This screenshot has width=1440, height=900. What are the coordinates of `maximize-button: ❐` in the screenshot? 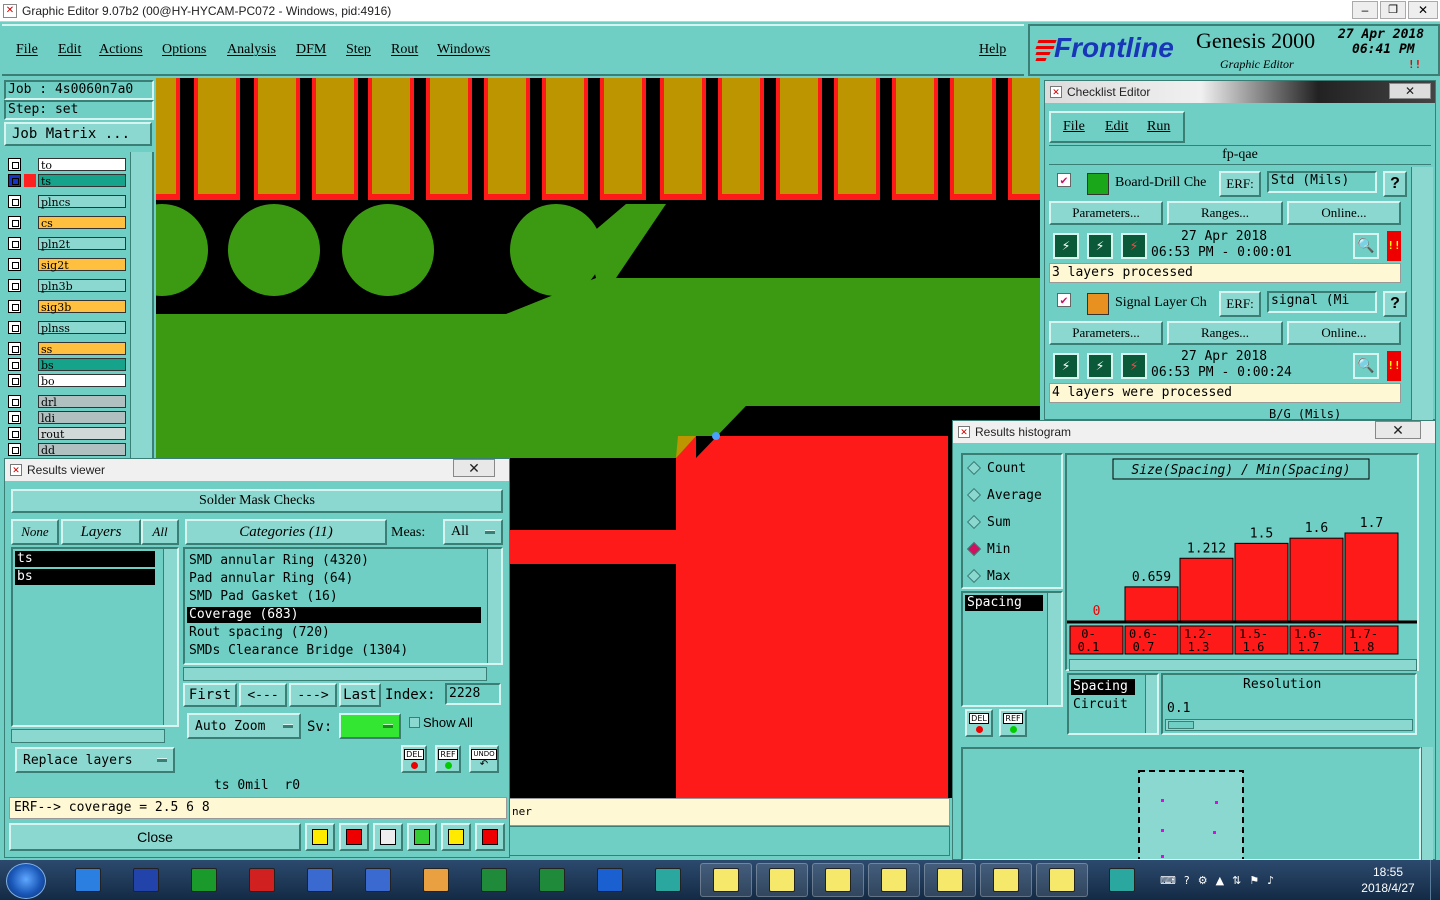 It's located at (1393, 10).